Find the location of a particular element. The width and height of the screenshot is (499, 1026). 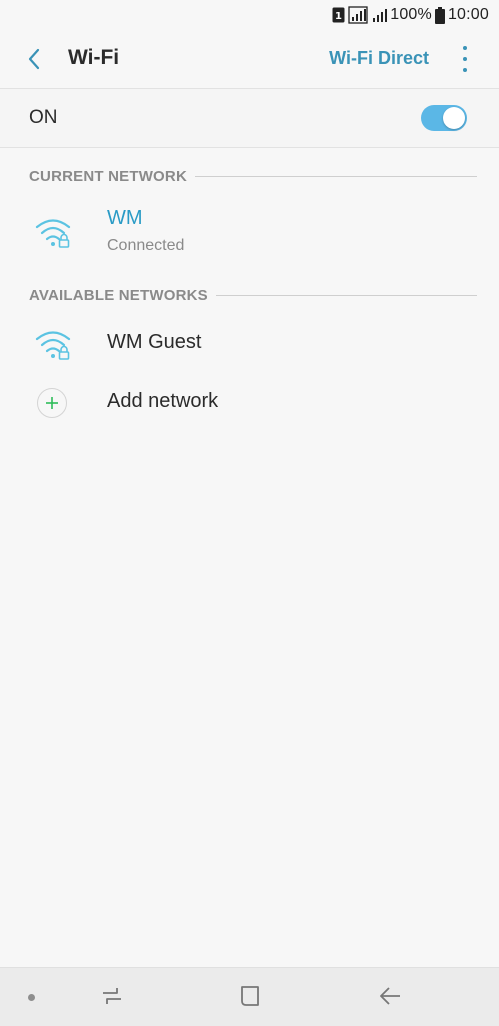

battery-percentage: 100% is located at coordinates (411, 14).